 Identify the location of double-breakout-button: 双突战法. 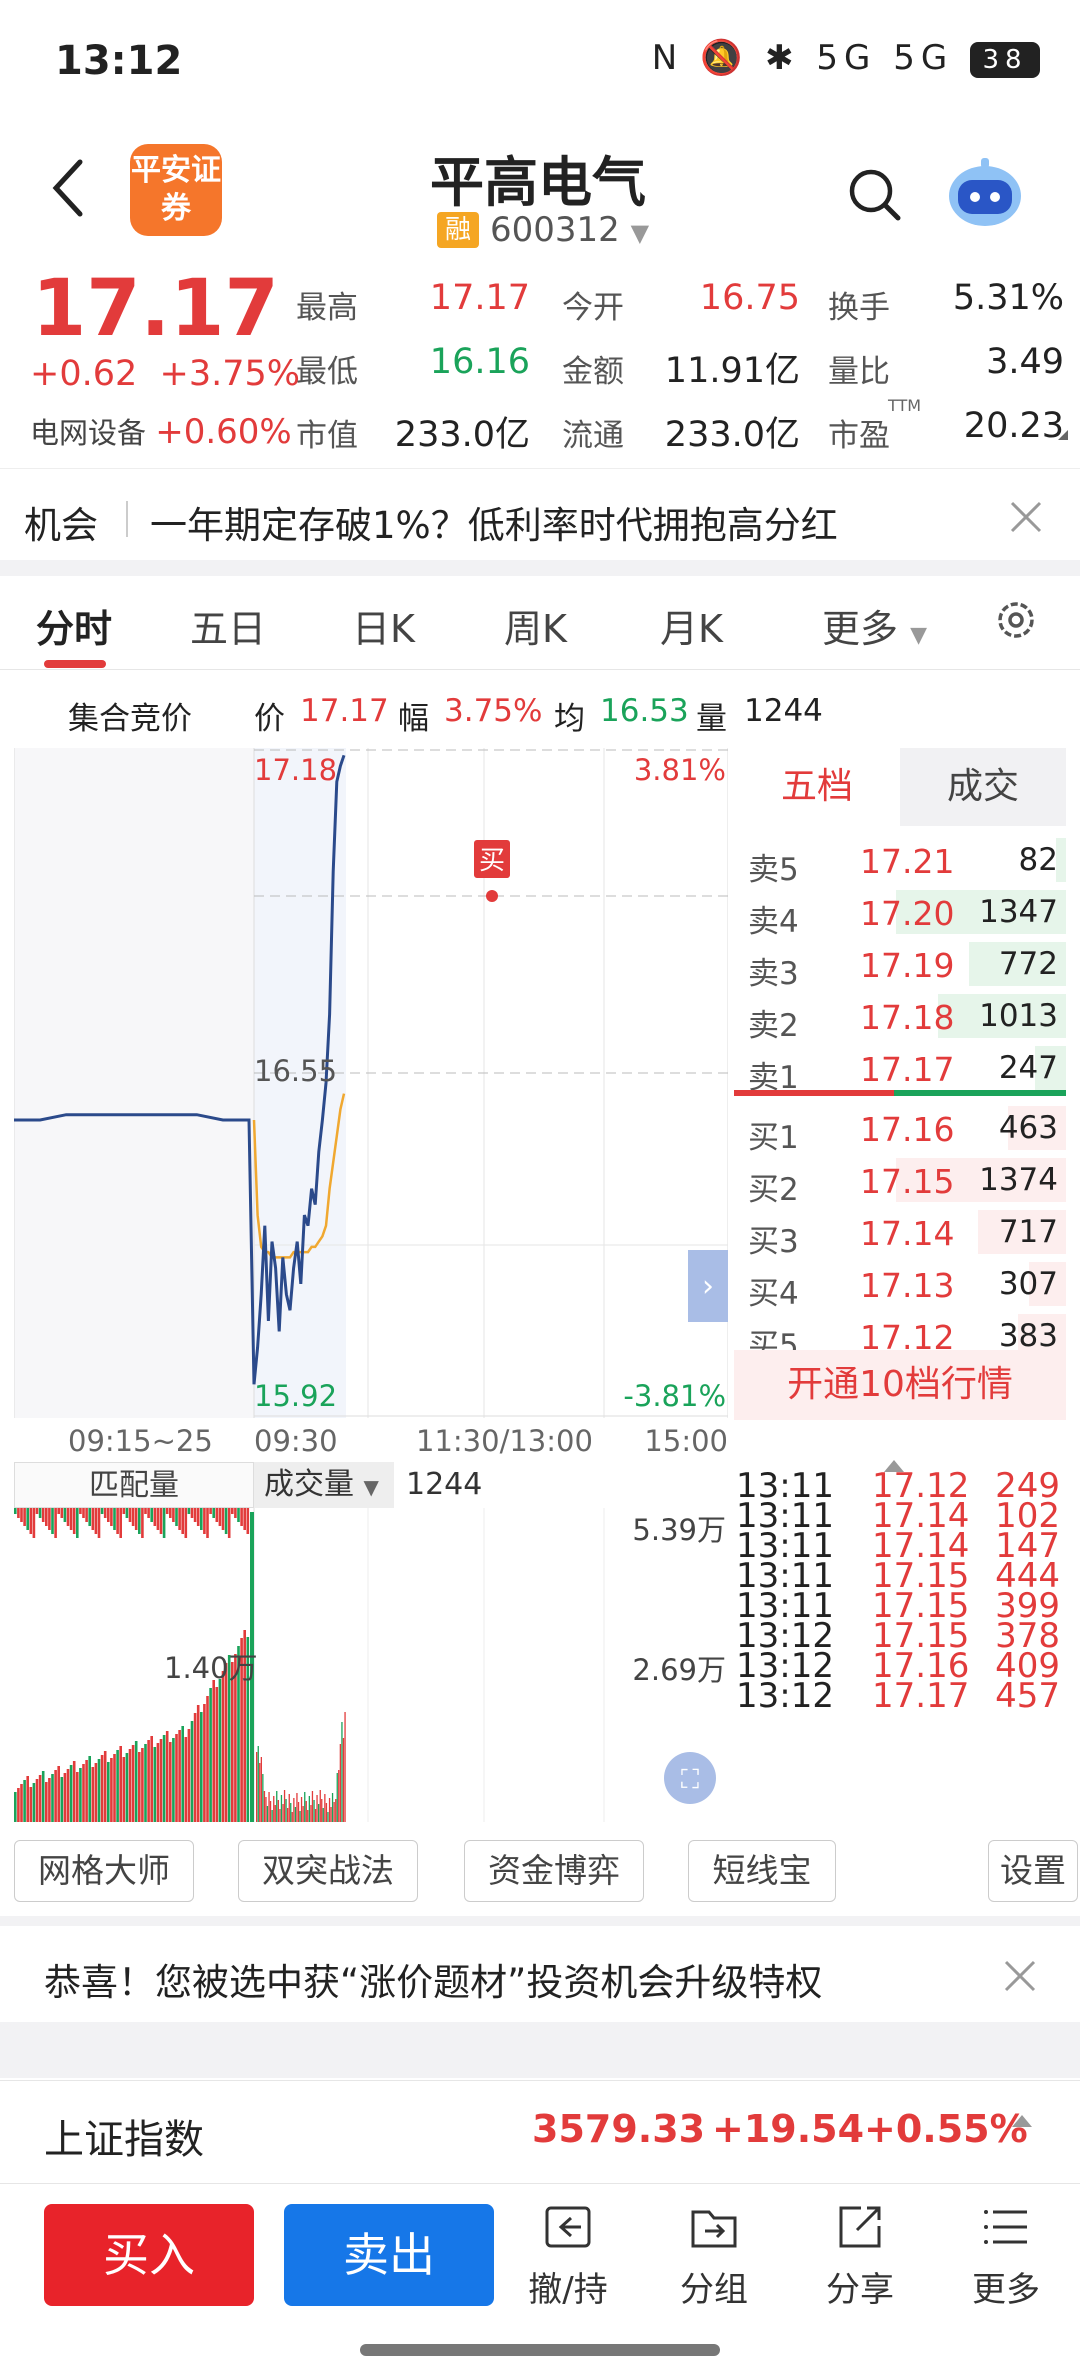
(328, 1871).